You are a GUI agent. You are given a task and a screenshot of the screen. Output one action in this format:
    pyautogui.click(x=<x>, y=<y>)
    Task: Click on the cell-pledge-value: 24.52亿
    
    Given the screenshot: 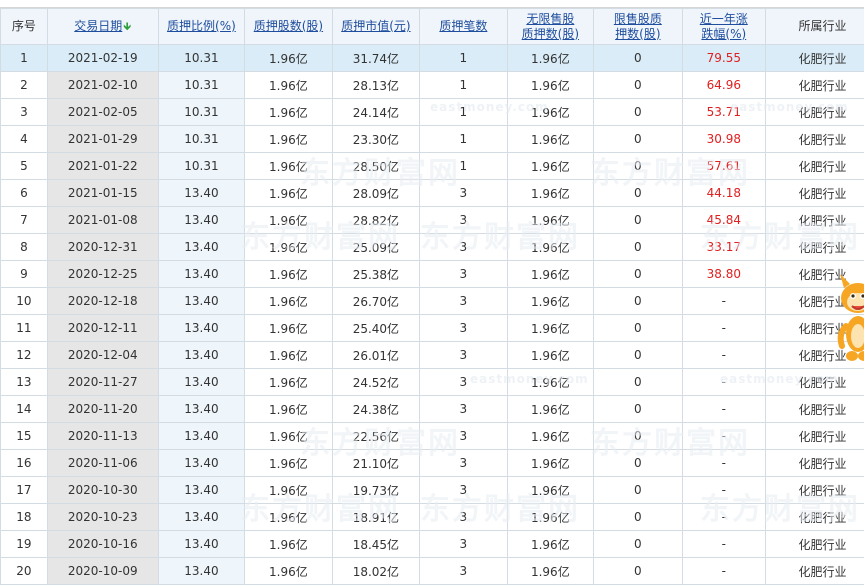 What is the action you would take?
    pyautogui.click(x=375, y=382)
    